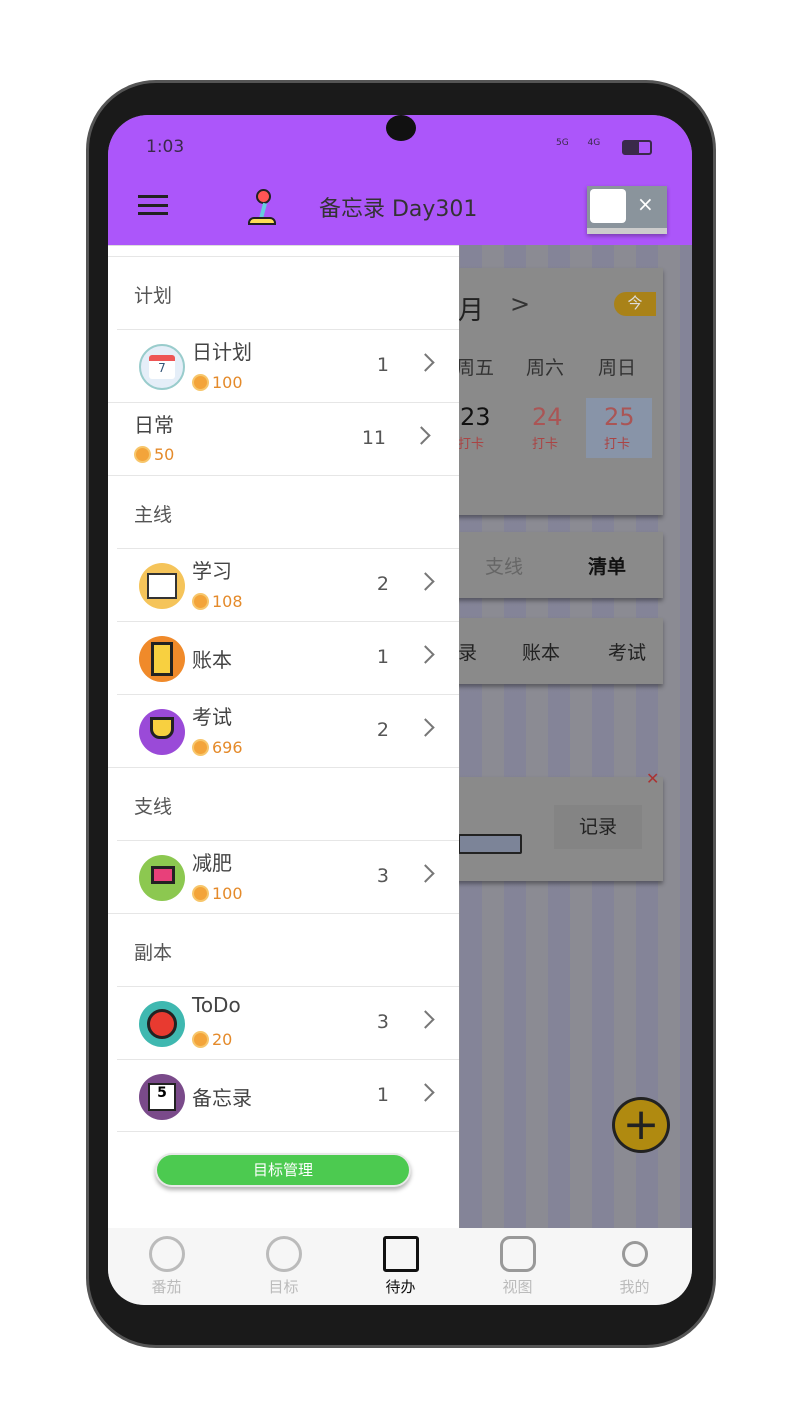 The width and height of the screenshot is (800, 1422). I want to click on close-icon: ✕, so click(652, 778).